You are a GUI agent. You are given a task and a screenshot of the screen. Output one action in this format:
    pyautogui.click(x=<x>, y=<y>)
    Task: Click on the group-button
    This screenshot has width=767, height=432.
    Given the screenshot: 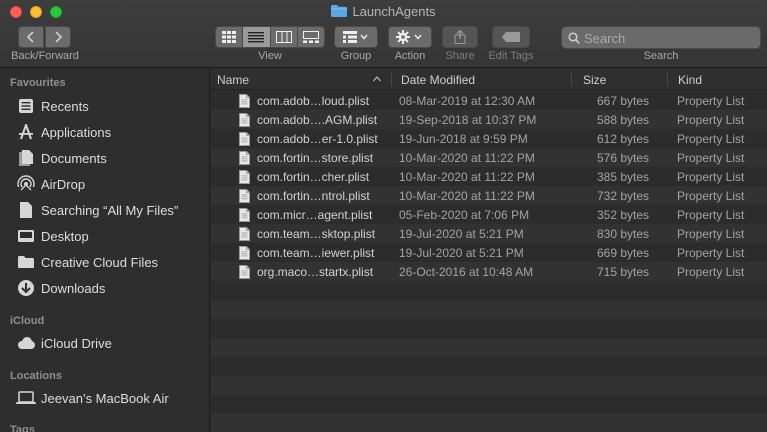 What is the action you would take?
    pyautogui.click(x=356, y=37)
    